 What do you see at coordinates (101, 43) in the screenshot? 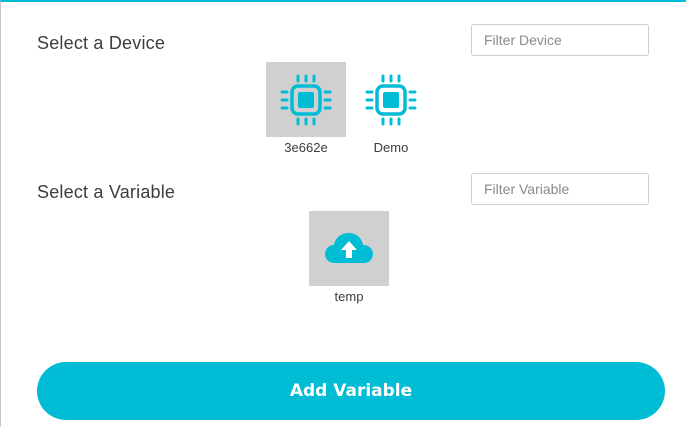
I see `select-device-heading: Select a Device` at bounding box center [101, 43].